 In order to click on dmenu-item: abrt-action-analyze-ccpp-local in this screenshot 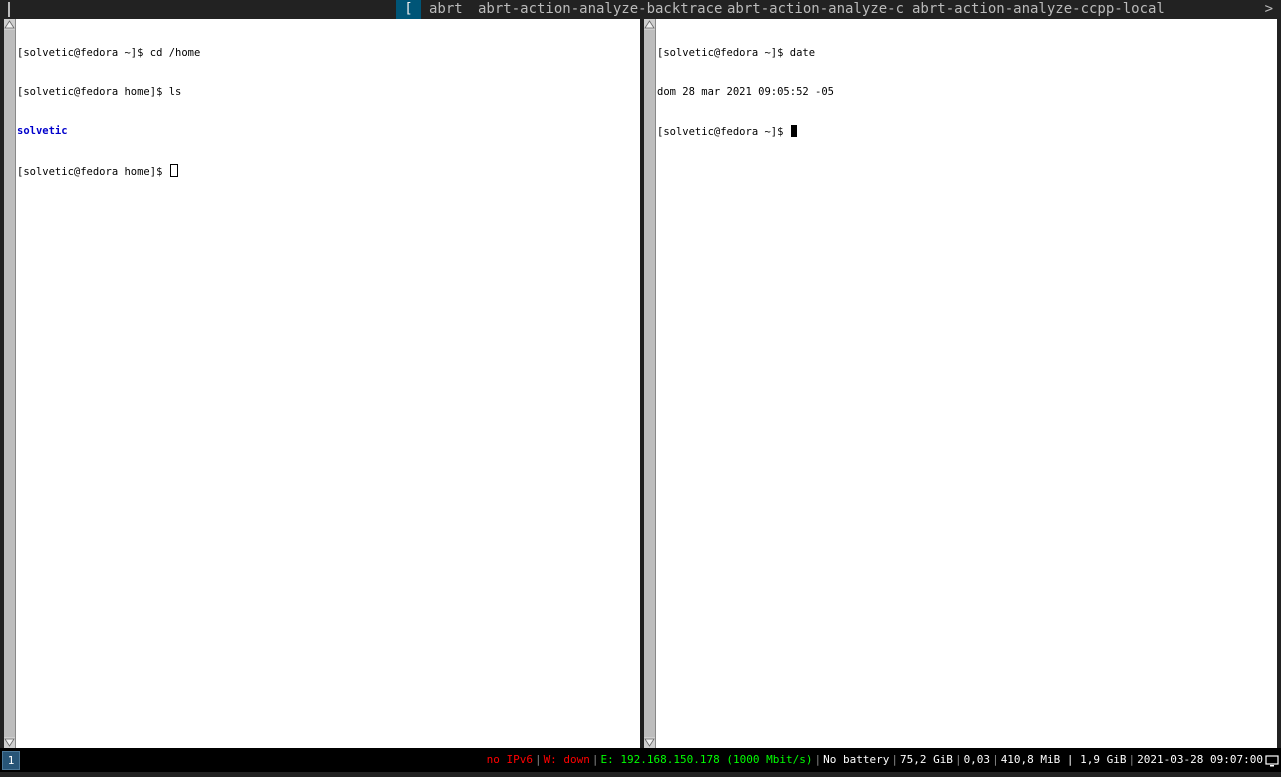, I will do `click(1038, 9)`.